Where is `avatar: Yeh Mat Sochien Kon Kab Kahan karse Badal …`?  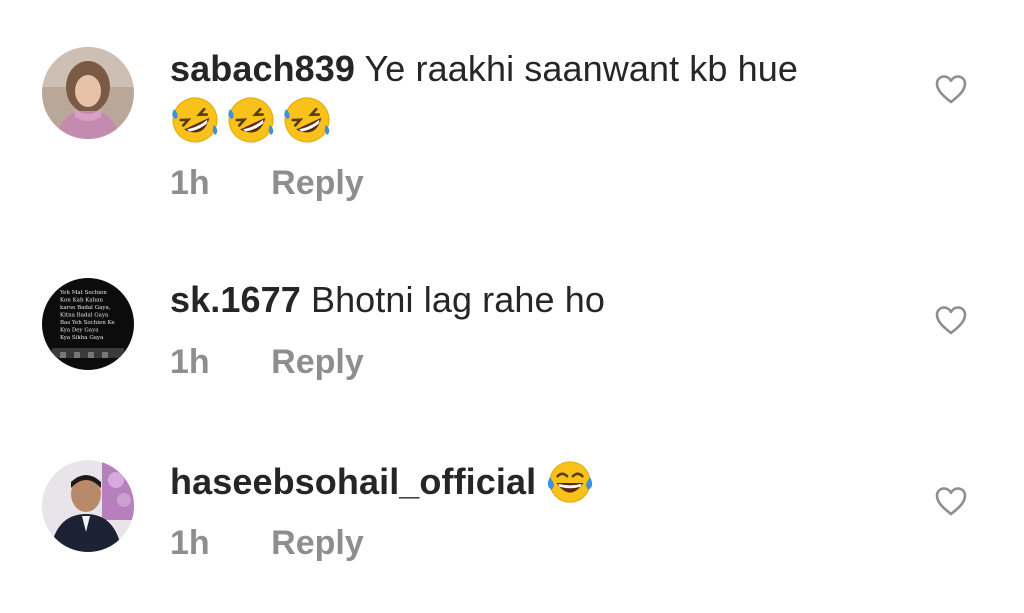
avatar: Yeh Mat Sochien Kon Kab Kahan karse Badal … is located at coordinates (88, 324).